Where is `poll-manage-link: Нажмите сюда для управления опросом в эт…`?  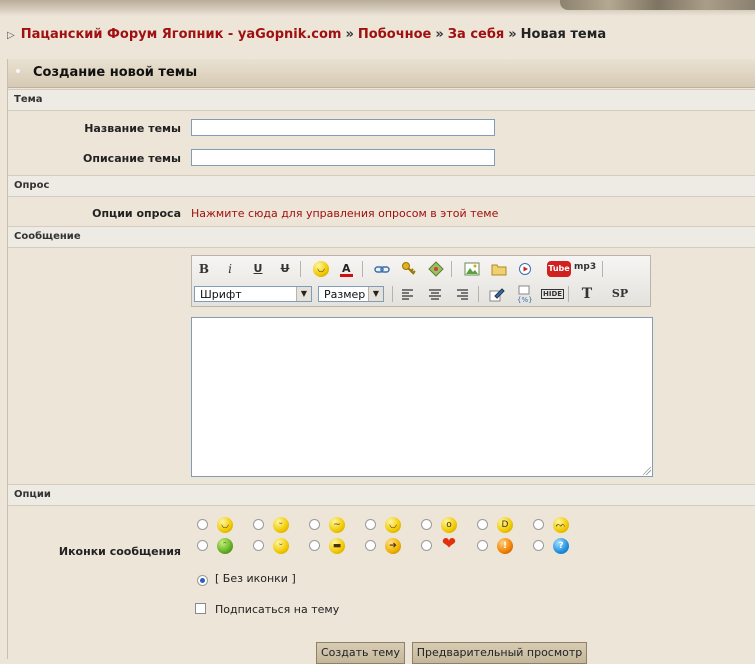 poll-manage-link: Нажмите сюда для управления опросом в эт… is located at coordinates (344, 213).